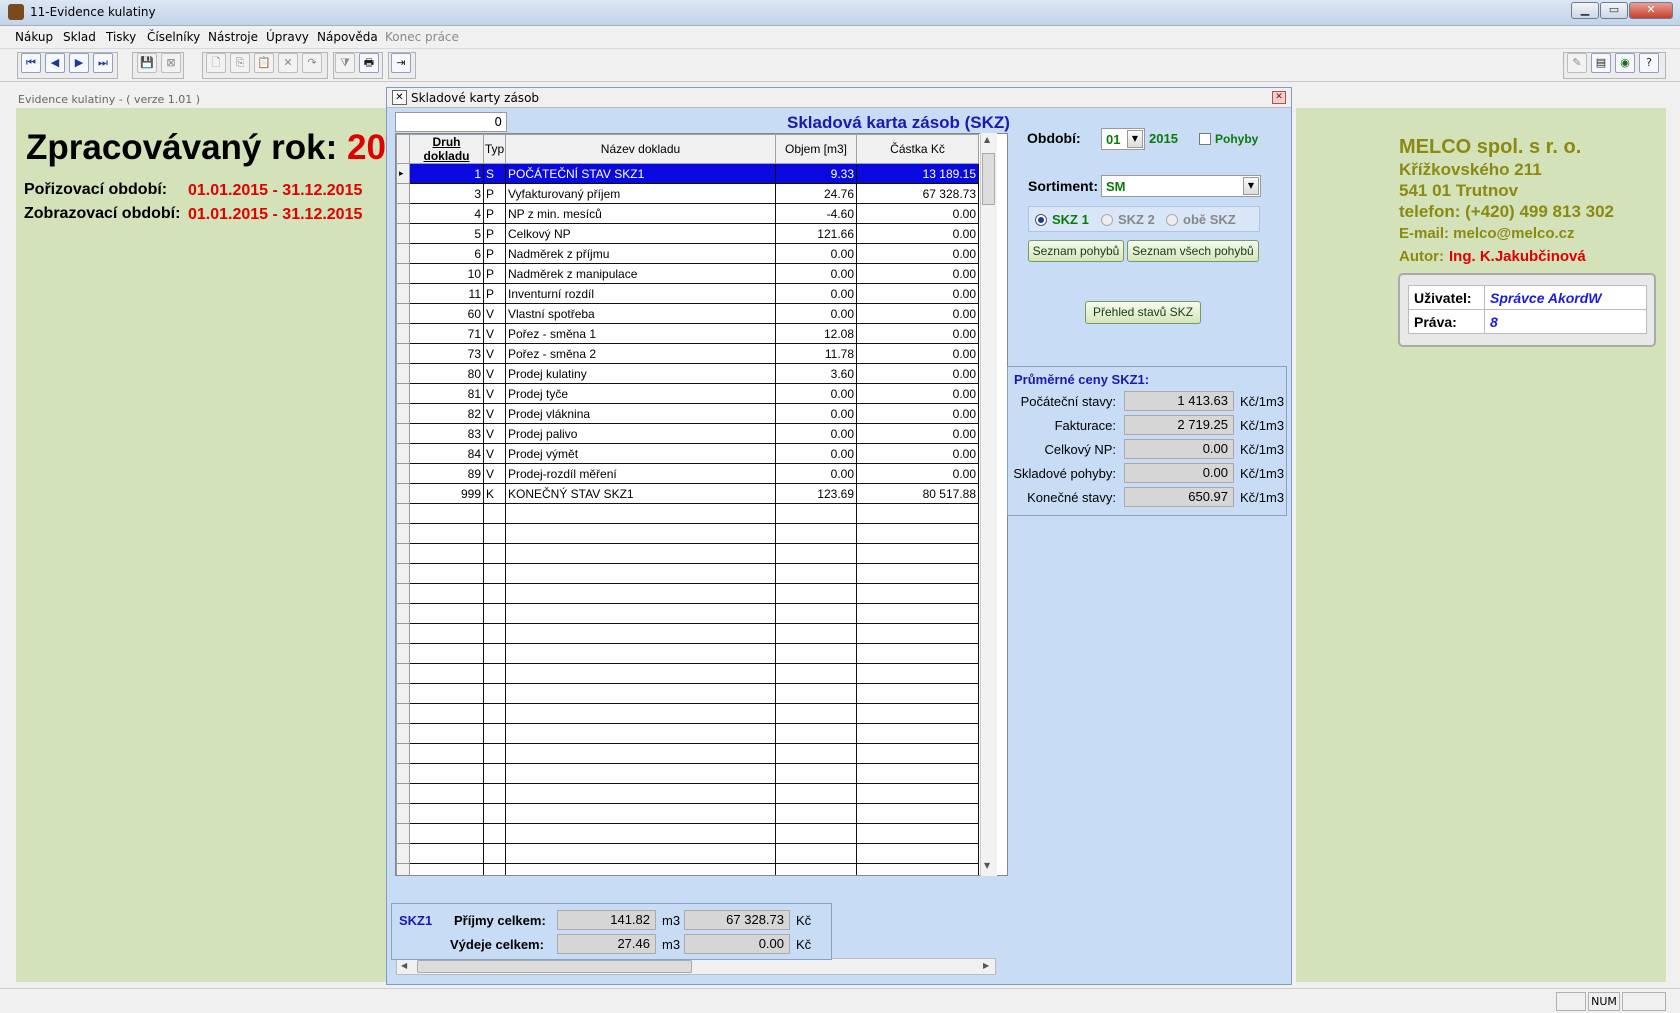 The height and width of the screenshot is (1013, 1680). I want to click on cell-druh: 4, so click(446, 213).